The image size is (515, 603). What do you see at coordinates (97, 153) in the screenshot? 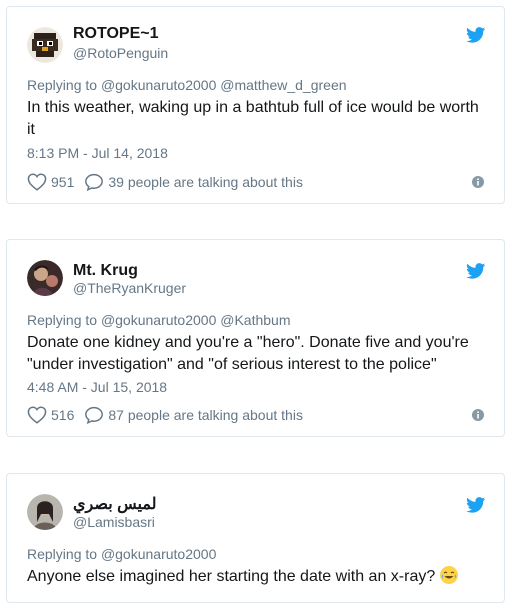
I see `tweet-timestamp: 8:13 PM - Jul 14, 2018` at bounding box center [97, 153].